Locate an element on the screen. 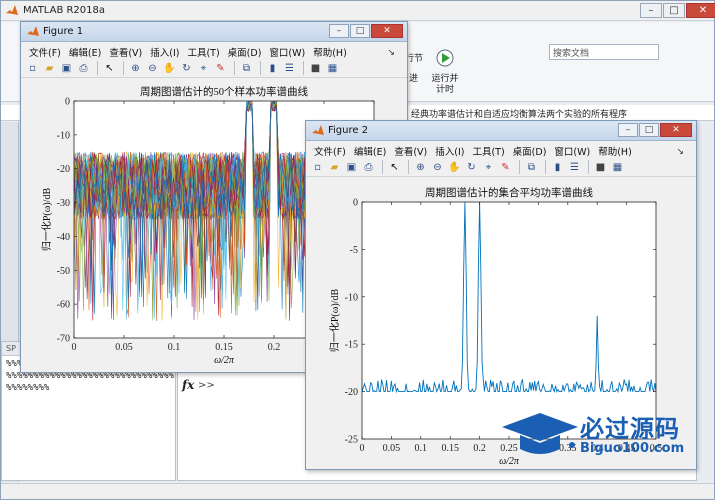 Image resolution: width=715 pixels, height=500 pixels. y-tick-label: -5 is located at coordinates (354, 250).